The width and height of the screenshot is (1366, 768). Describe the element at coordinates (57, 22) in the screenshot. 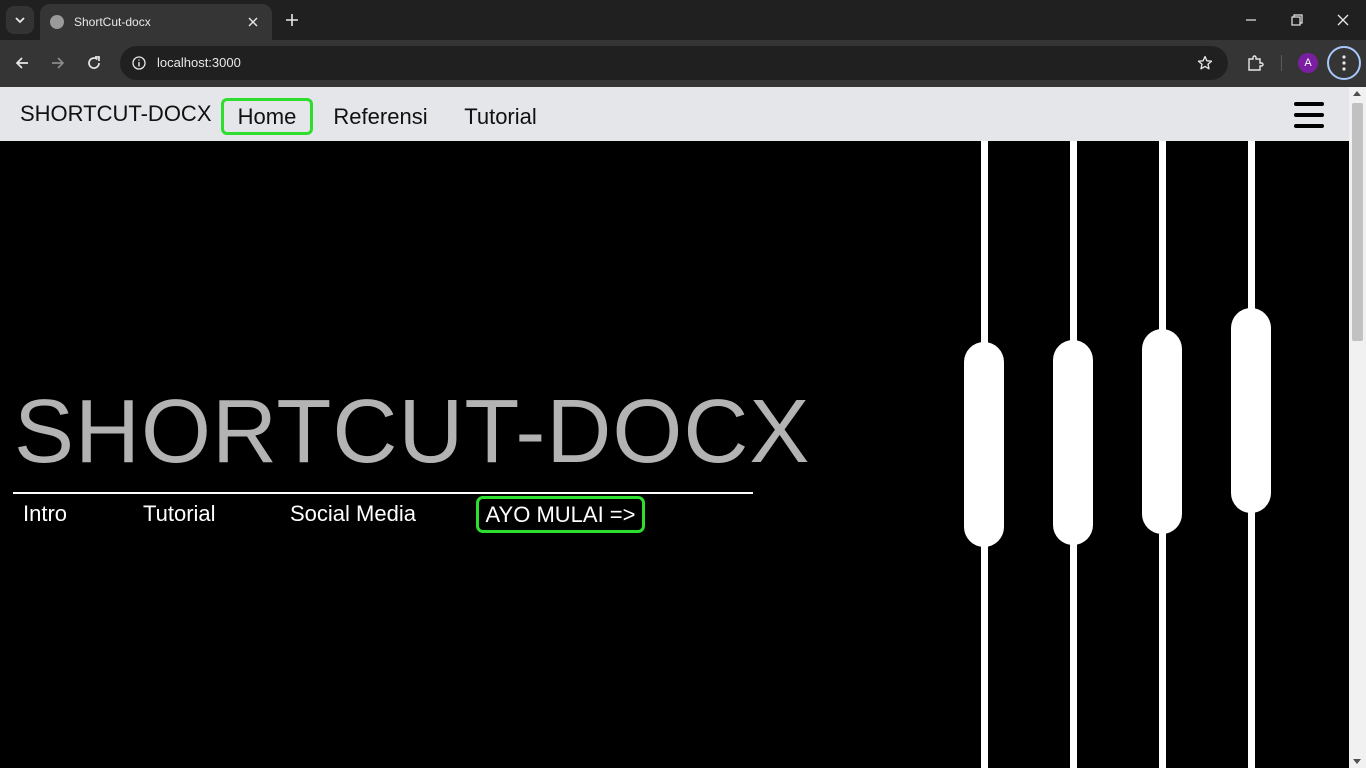

I see `globe-icon` at that location.